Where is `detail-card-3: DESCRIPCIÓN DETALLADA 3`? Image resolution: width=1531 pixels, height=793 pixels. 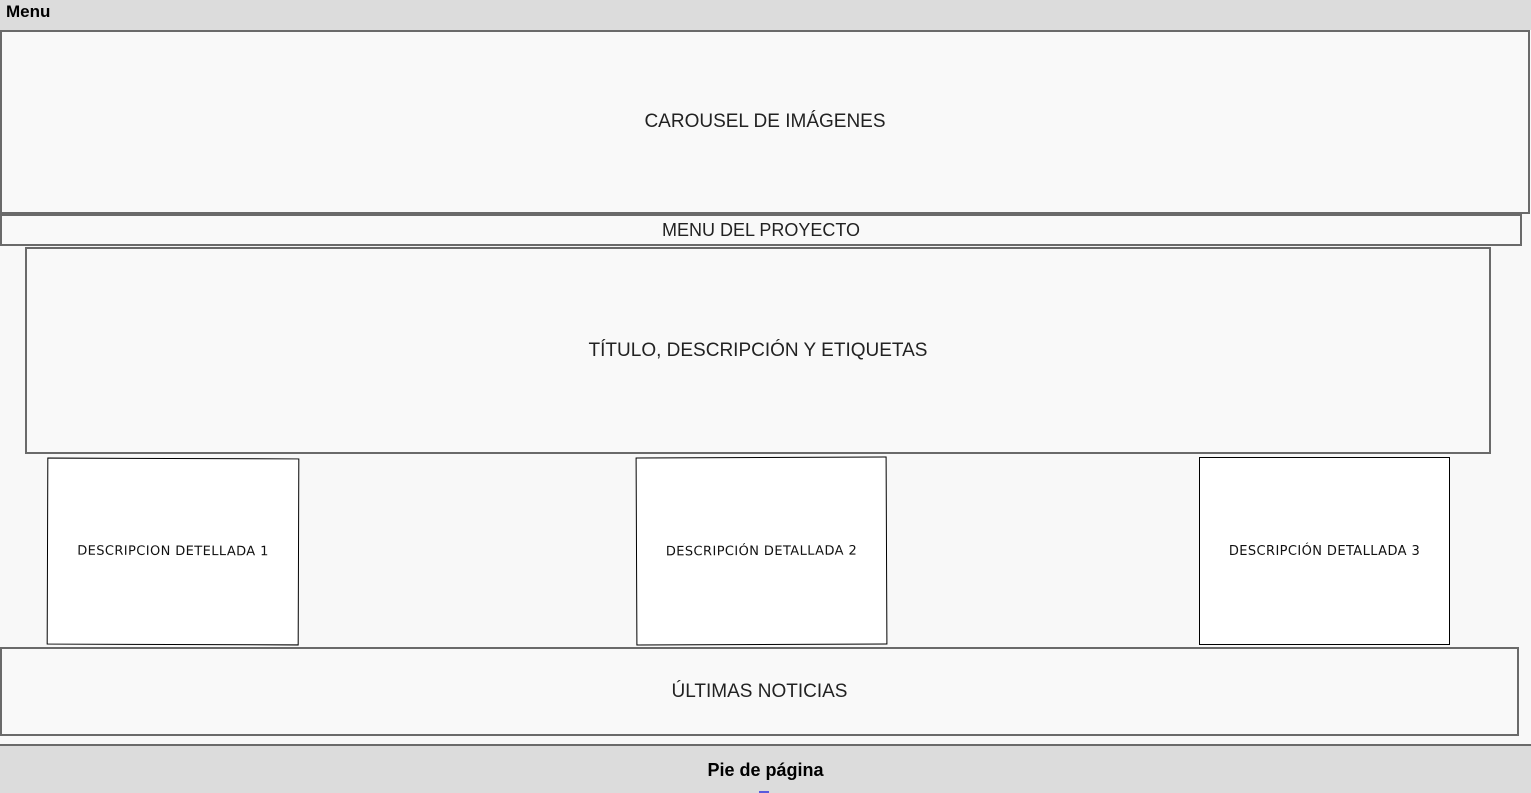
detail-card-3: DESCRIPCIÓN DETALLADA 3 is located at coordinates (1324, 551).